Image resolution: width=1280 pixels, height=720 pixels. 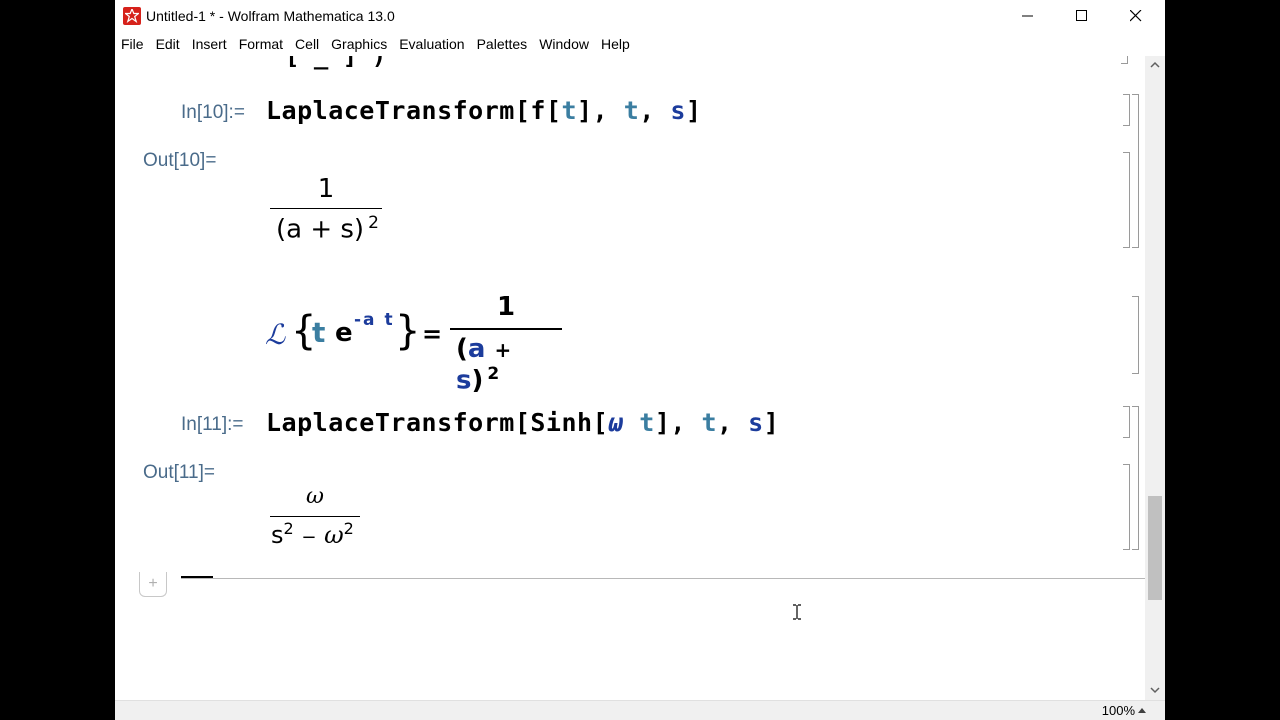 What do you see at coordinates (320, 229) in the screenshot?
I see `out10-denominator: (a + s)` at bounding box center [320, 229].